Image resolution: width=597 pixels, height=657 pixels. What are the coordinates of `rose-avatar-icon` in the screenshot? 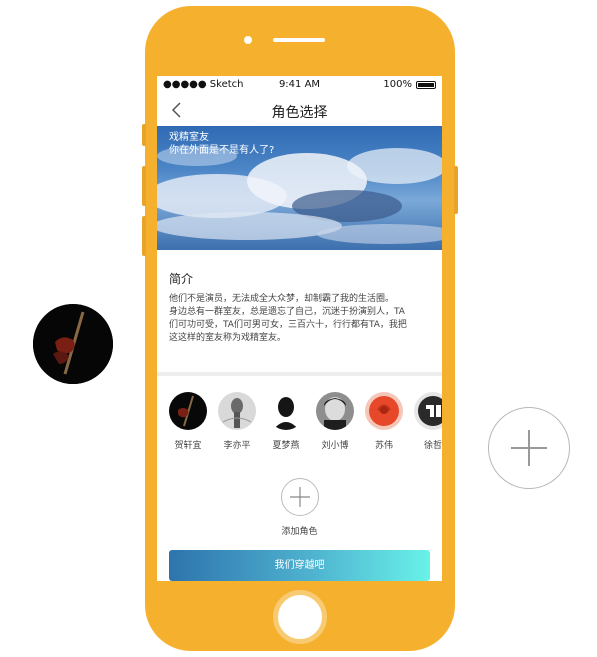 It's located at (384, 411).